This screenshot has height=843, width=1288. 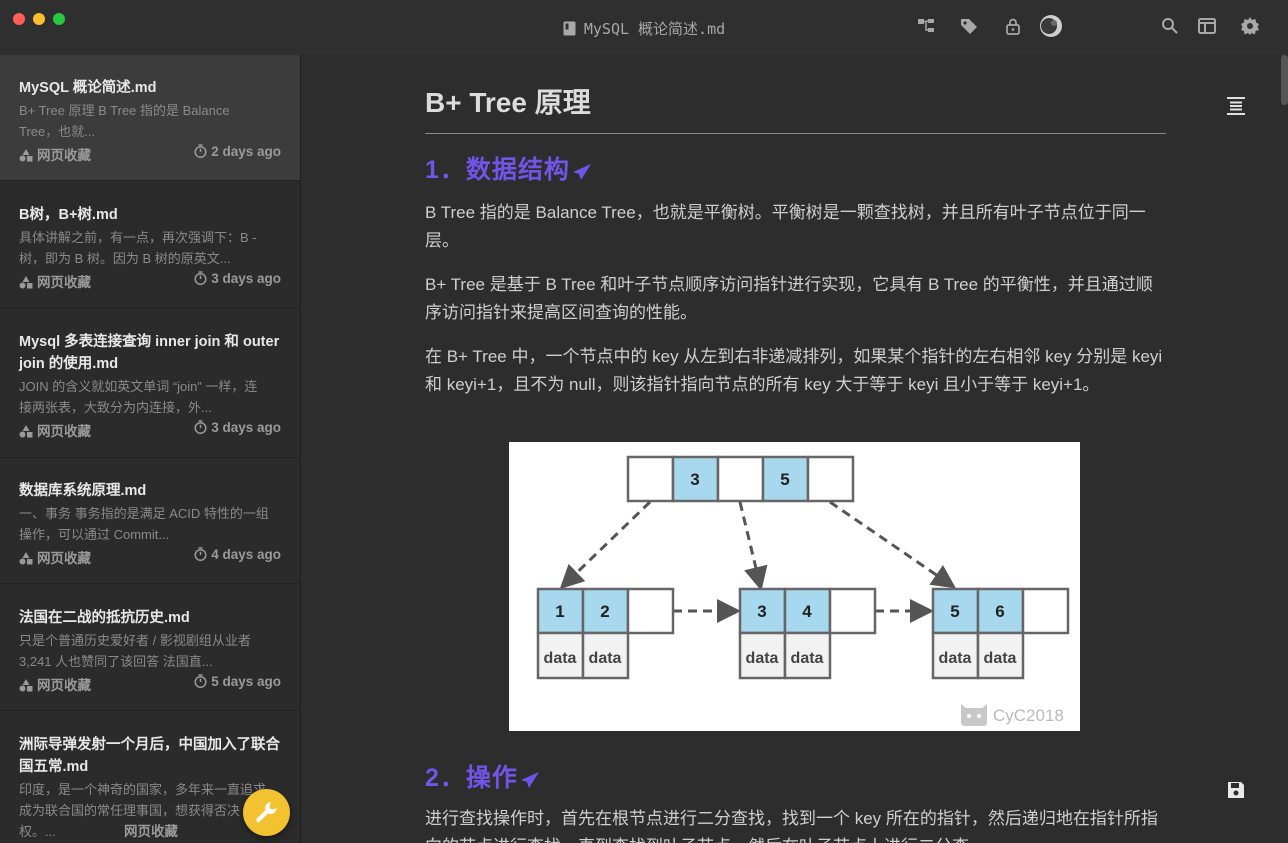 What do you see at coordinates (237, 681) in the screenshot?
I see `note-time: 5 days ago` at bounding box center [237, 681].